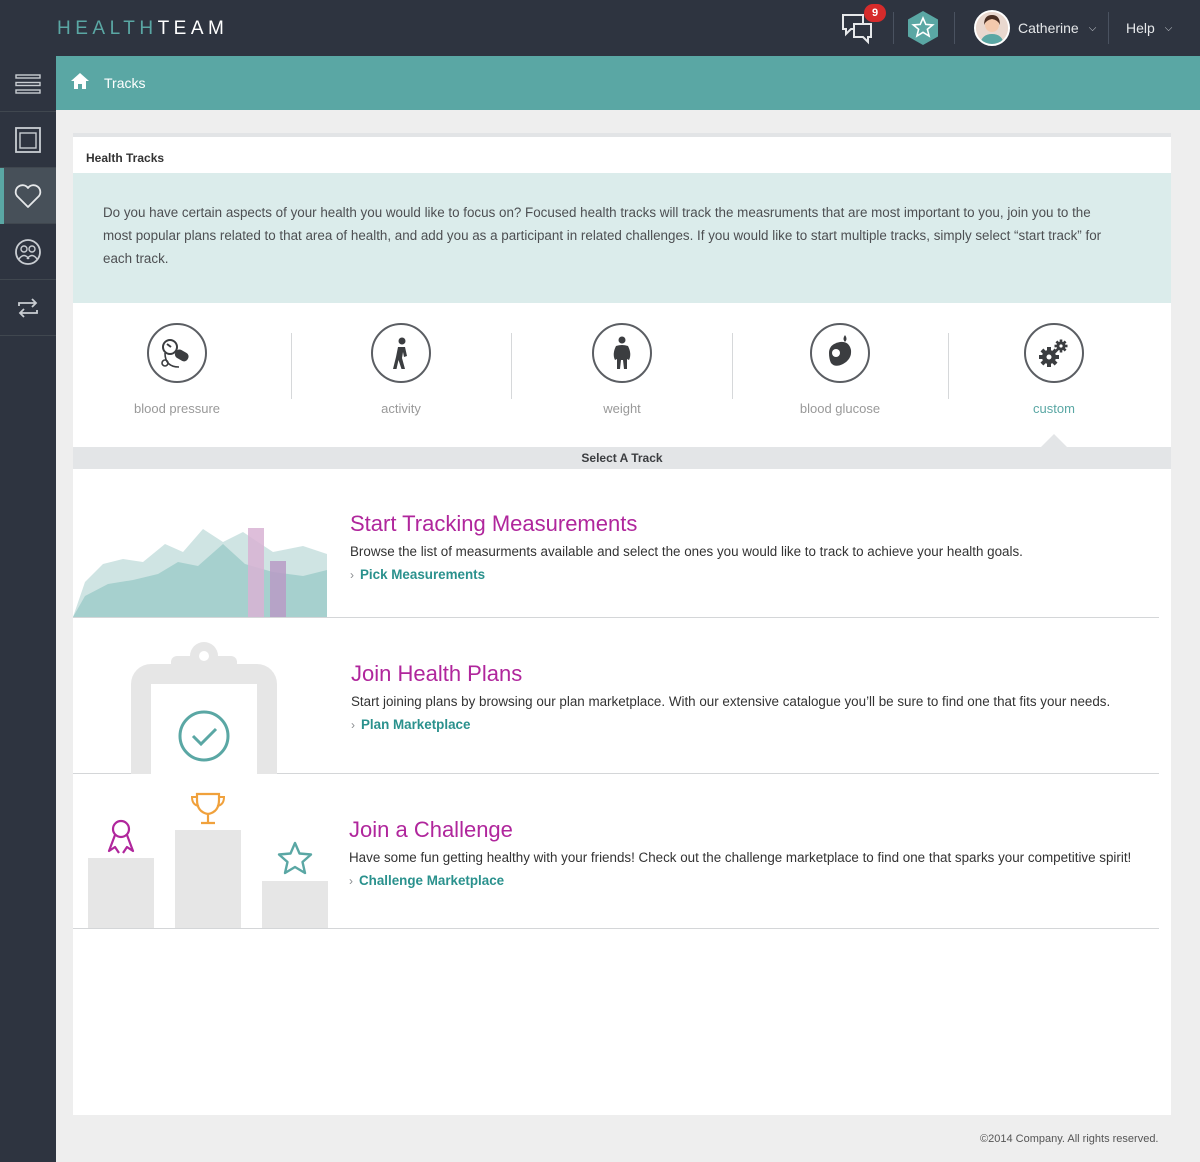 The height and width of the screenshot is (1162, 1200). I want to click on podium-illustration, so click(208, 860).